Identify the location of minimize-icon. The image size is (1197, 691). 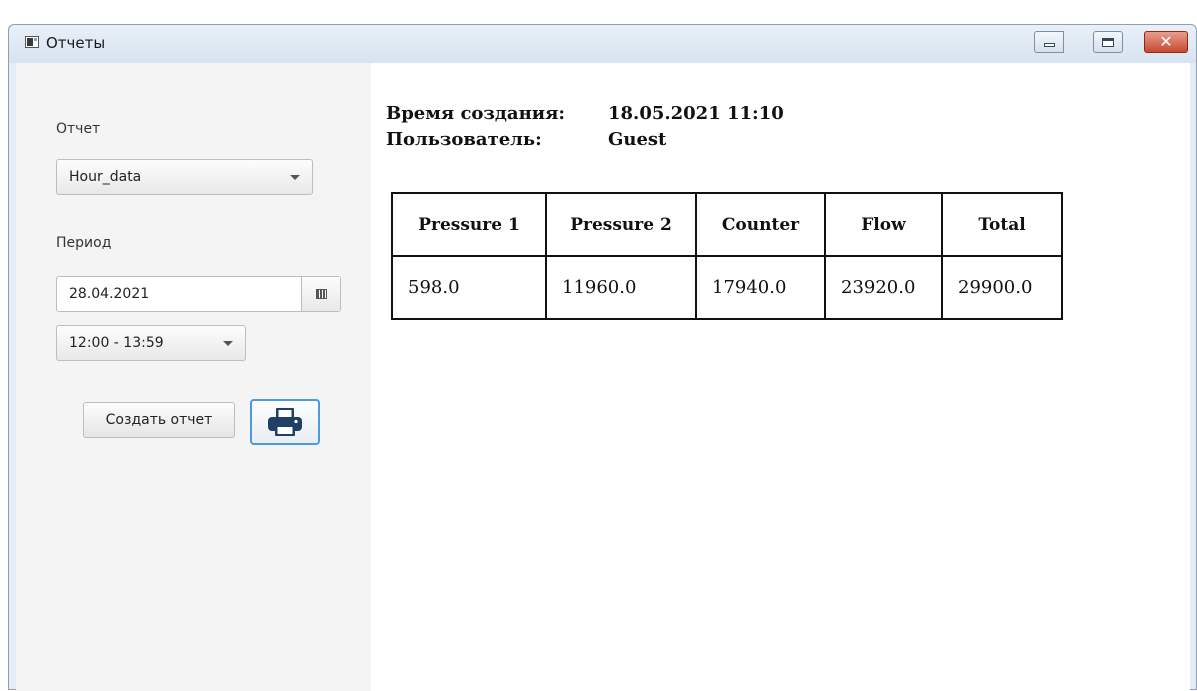
(1049, 45).